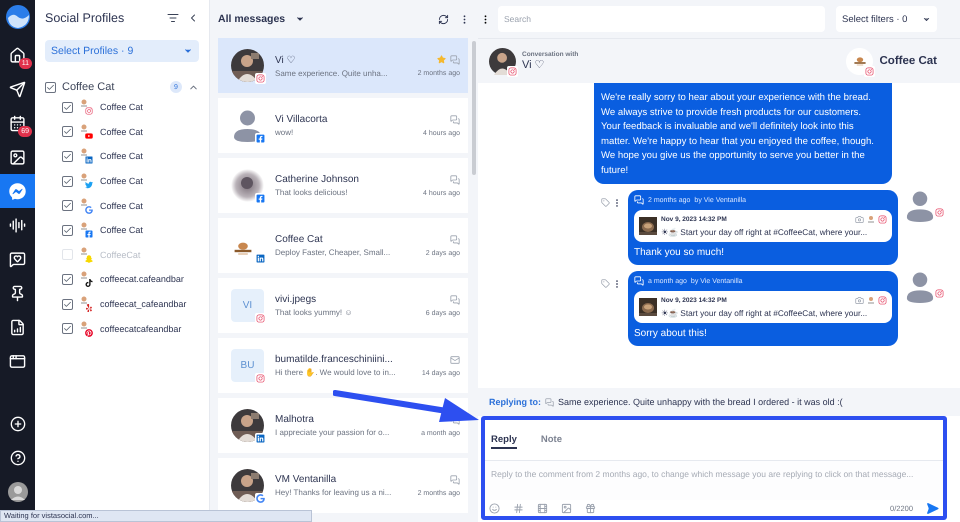 The image size is (960, 522). What do you see at coordinates (474, 108) in the screenshot?
I see `scrollbar` at bounding box center [474, 108].